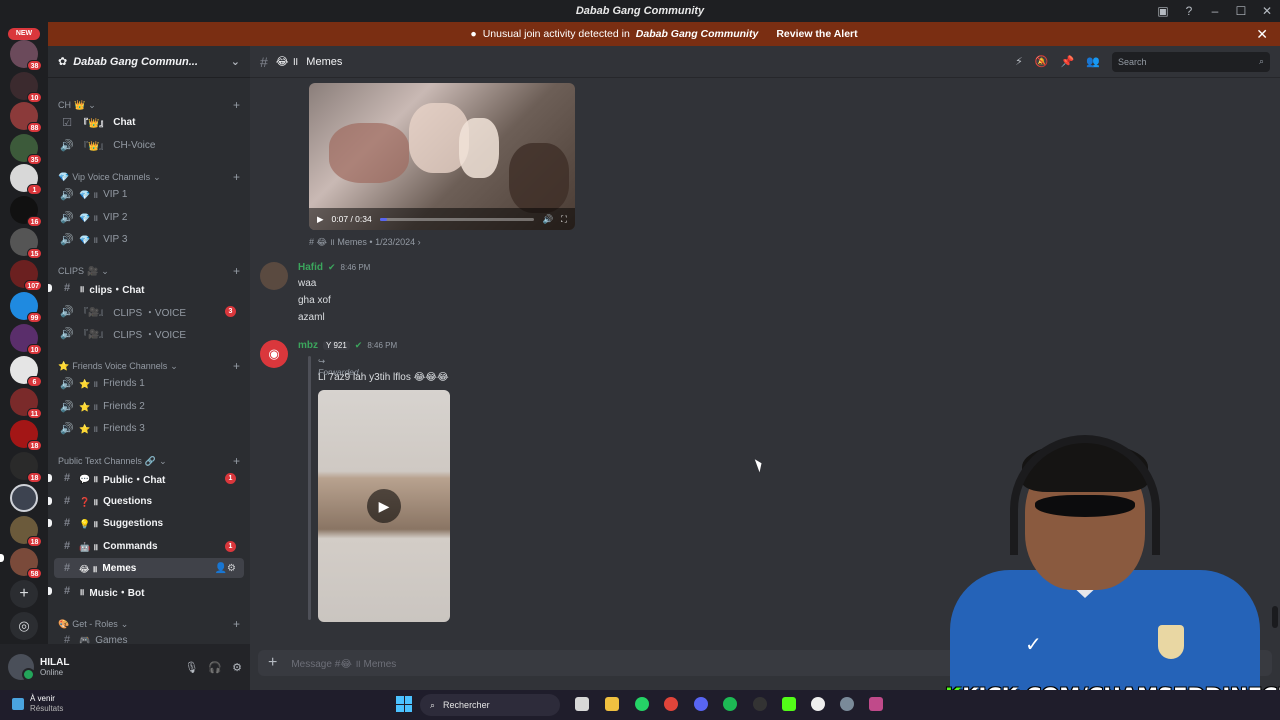  What do you see at coordinates (149, 428) in the screenshot?
I see `channel-friends-3: 🔊 ⭐ ॥ Friends 3` at bounding box center [149, 428].